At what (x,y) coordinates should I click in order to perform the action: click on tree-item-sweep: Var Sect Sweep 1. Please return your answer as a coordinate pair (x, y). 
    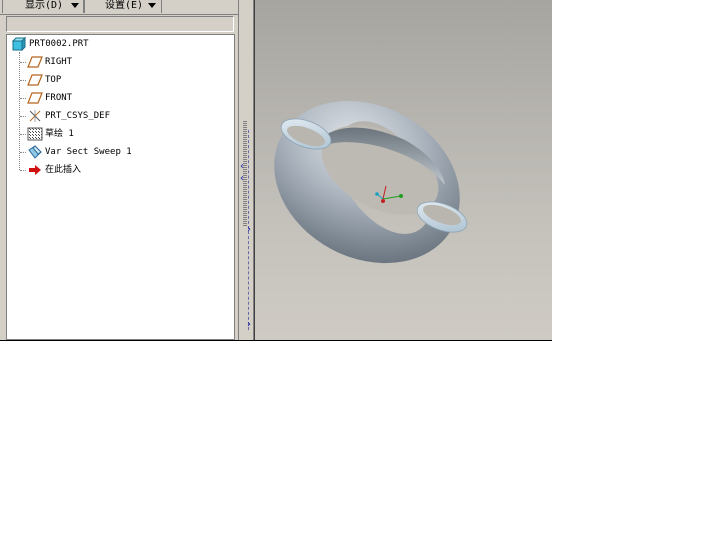
    Looking at the image, I should click on (117, 152).